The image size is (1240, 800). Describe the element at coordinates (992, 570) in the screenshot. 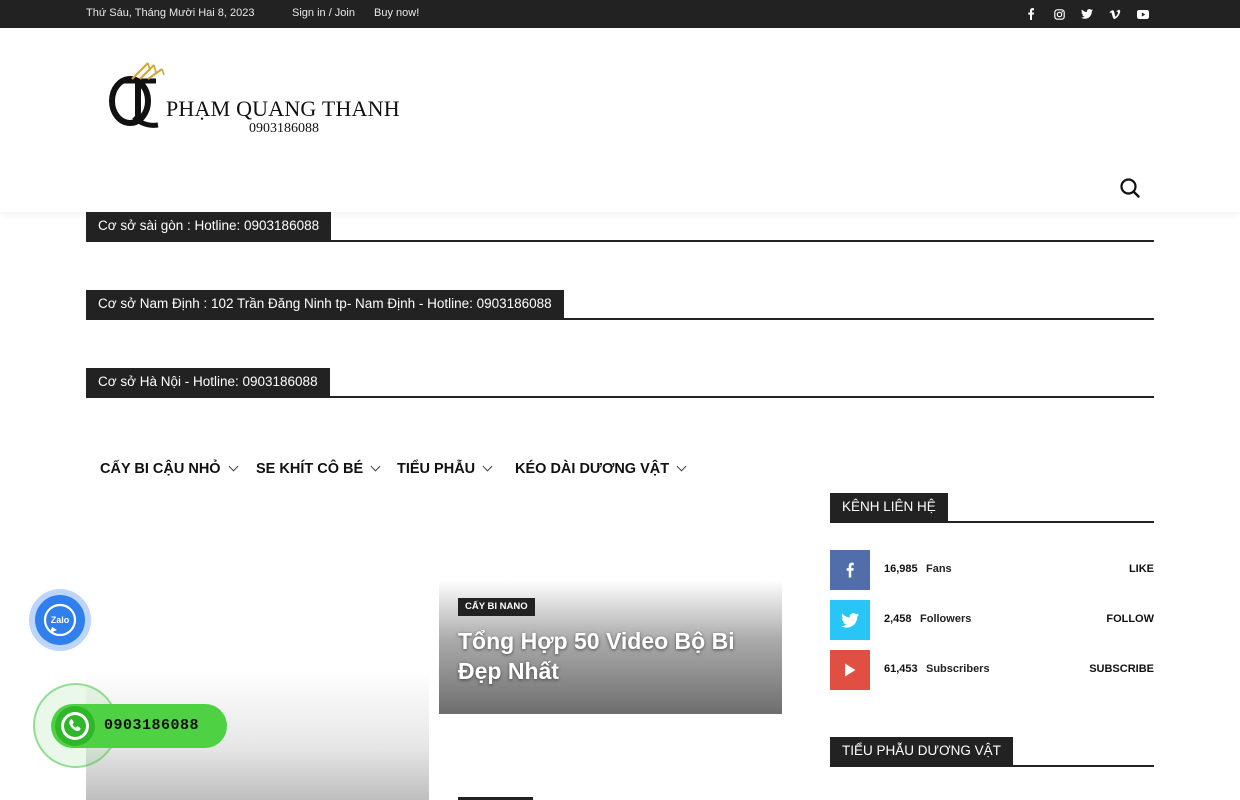

I see `social-counter-facebook: 16,985 Fans LIKE` at that location.